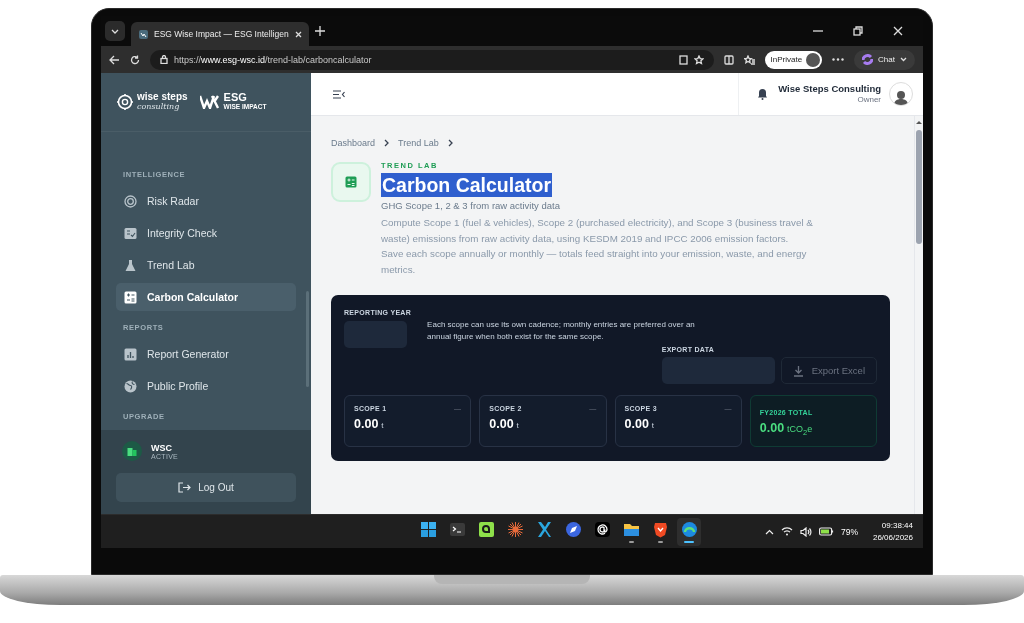 Image resolution: width=1024 pixels, height=623 pixels. I want to click on total-value: 0.00 tCO$_{2}$e, so click(786, 429).